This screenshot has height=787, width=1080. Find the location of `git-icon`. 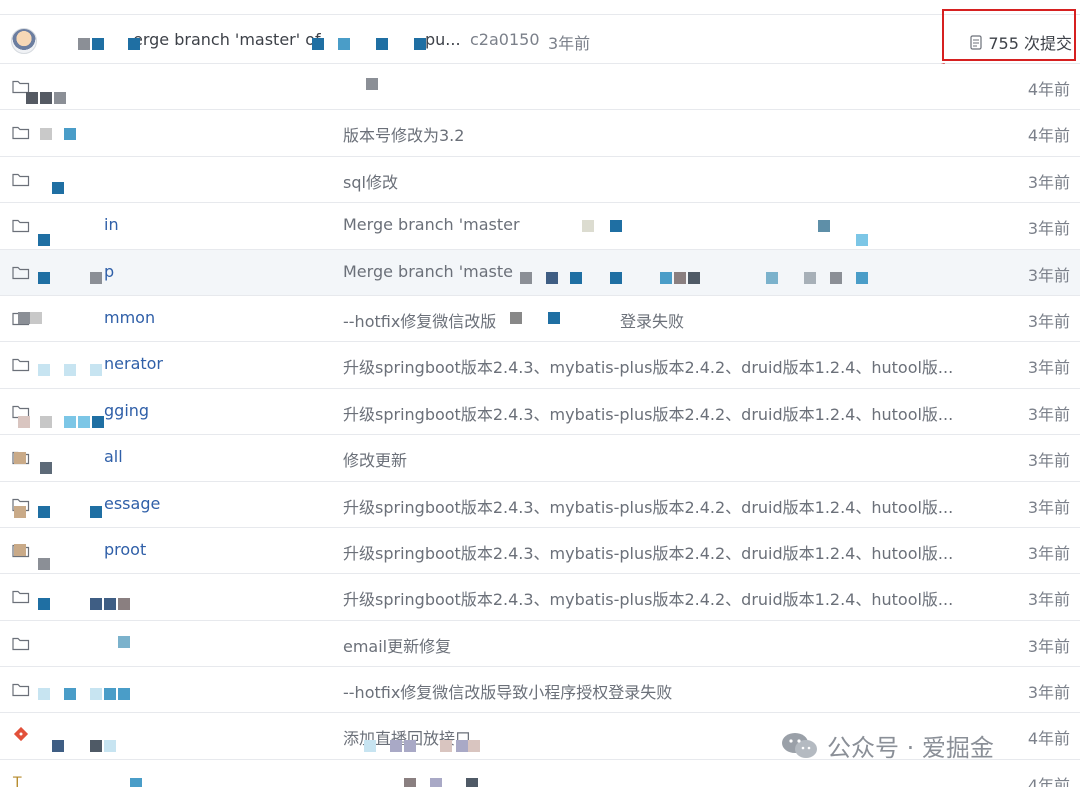

git-icon is located at coordinates (21, 735).